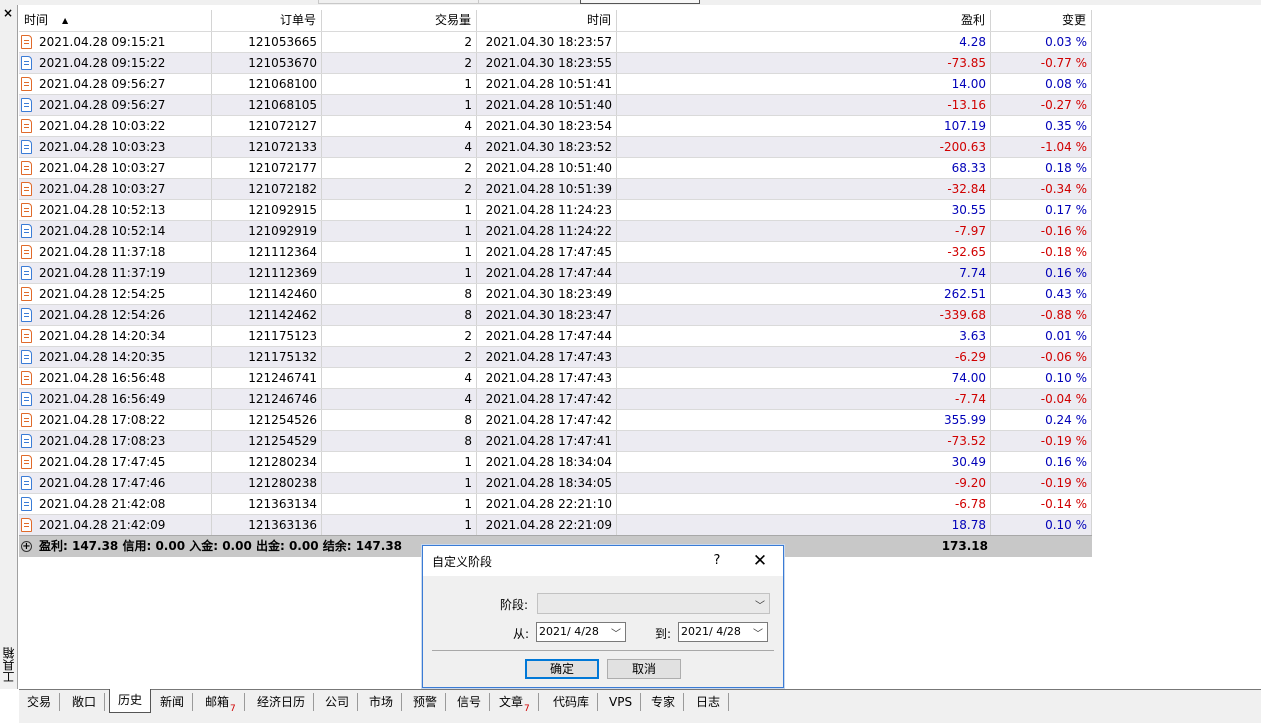 The width and height of the screenshot is (1261, 723). I want to click on tab-13: 专家, so click(664, 702).